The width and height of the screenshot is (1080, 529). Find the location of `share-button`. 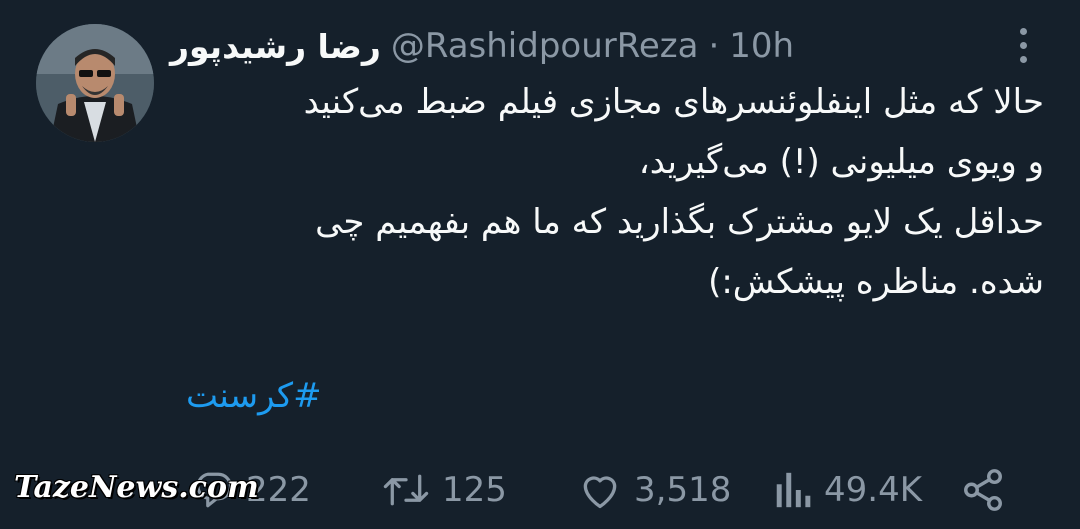

share-button is located at coordinates (983, 490).